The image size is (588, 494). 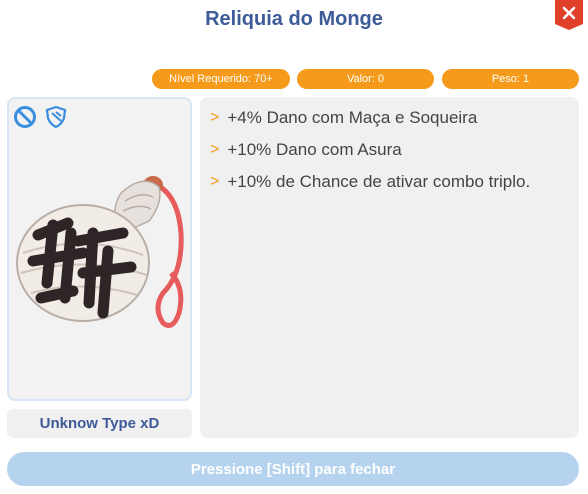 I want to click on required-level-badge: Nível Requerido: 70+, so click(x=221, y=79).